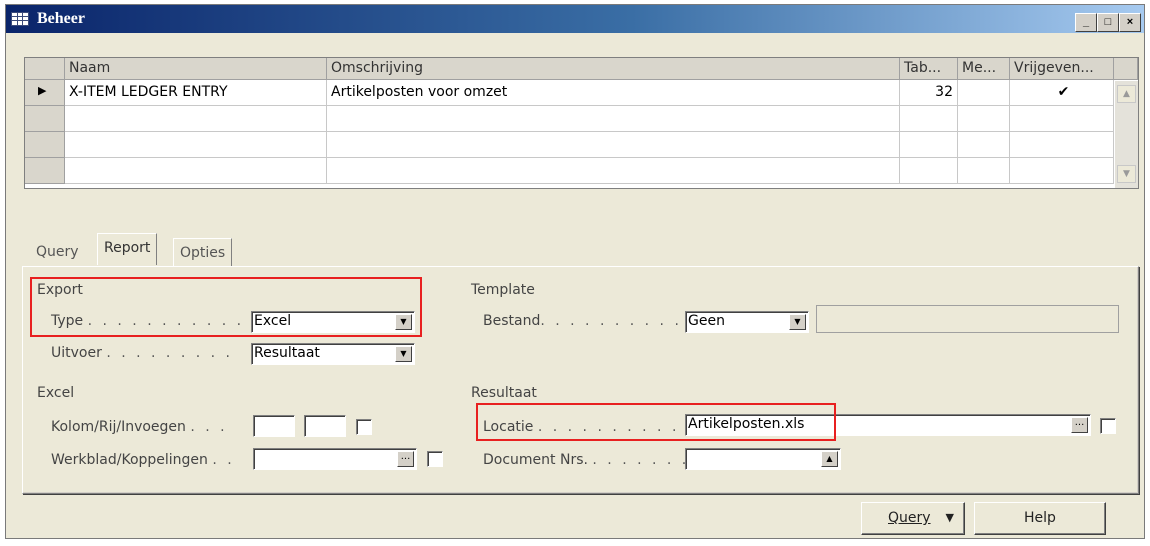 This screenshot has width=1150, height=546. I want to click on query-button-label: Query, so click(909, 518).